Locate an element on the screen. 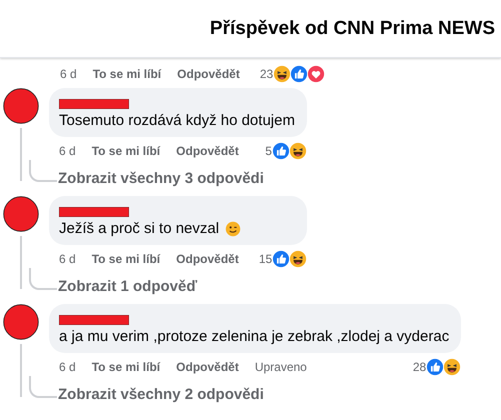 This screenshot has width=501, height=420. view-replies-link: Zobrazit 1 odpověď is located at coordinates (128, 286).